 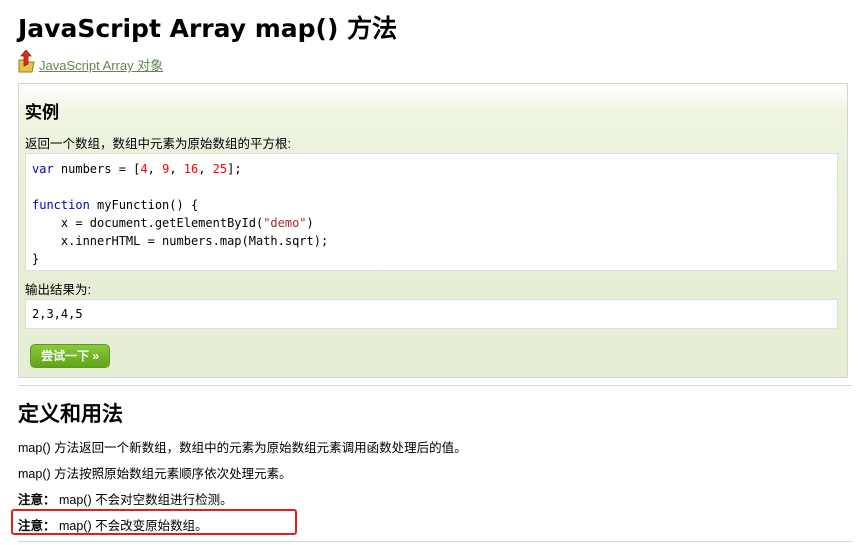 I want to click on try-it-button: 尝试一下 », so click(x=70, y=356).